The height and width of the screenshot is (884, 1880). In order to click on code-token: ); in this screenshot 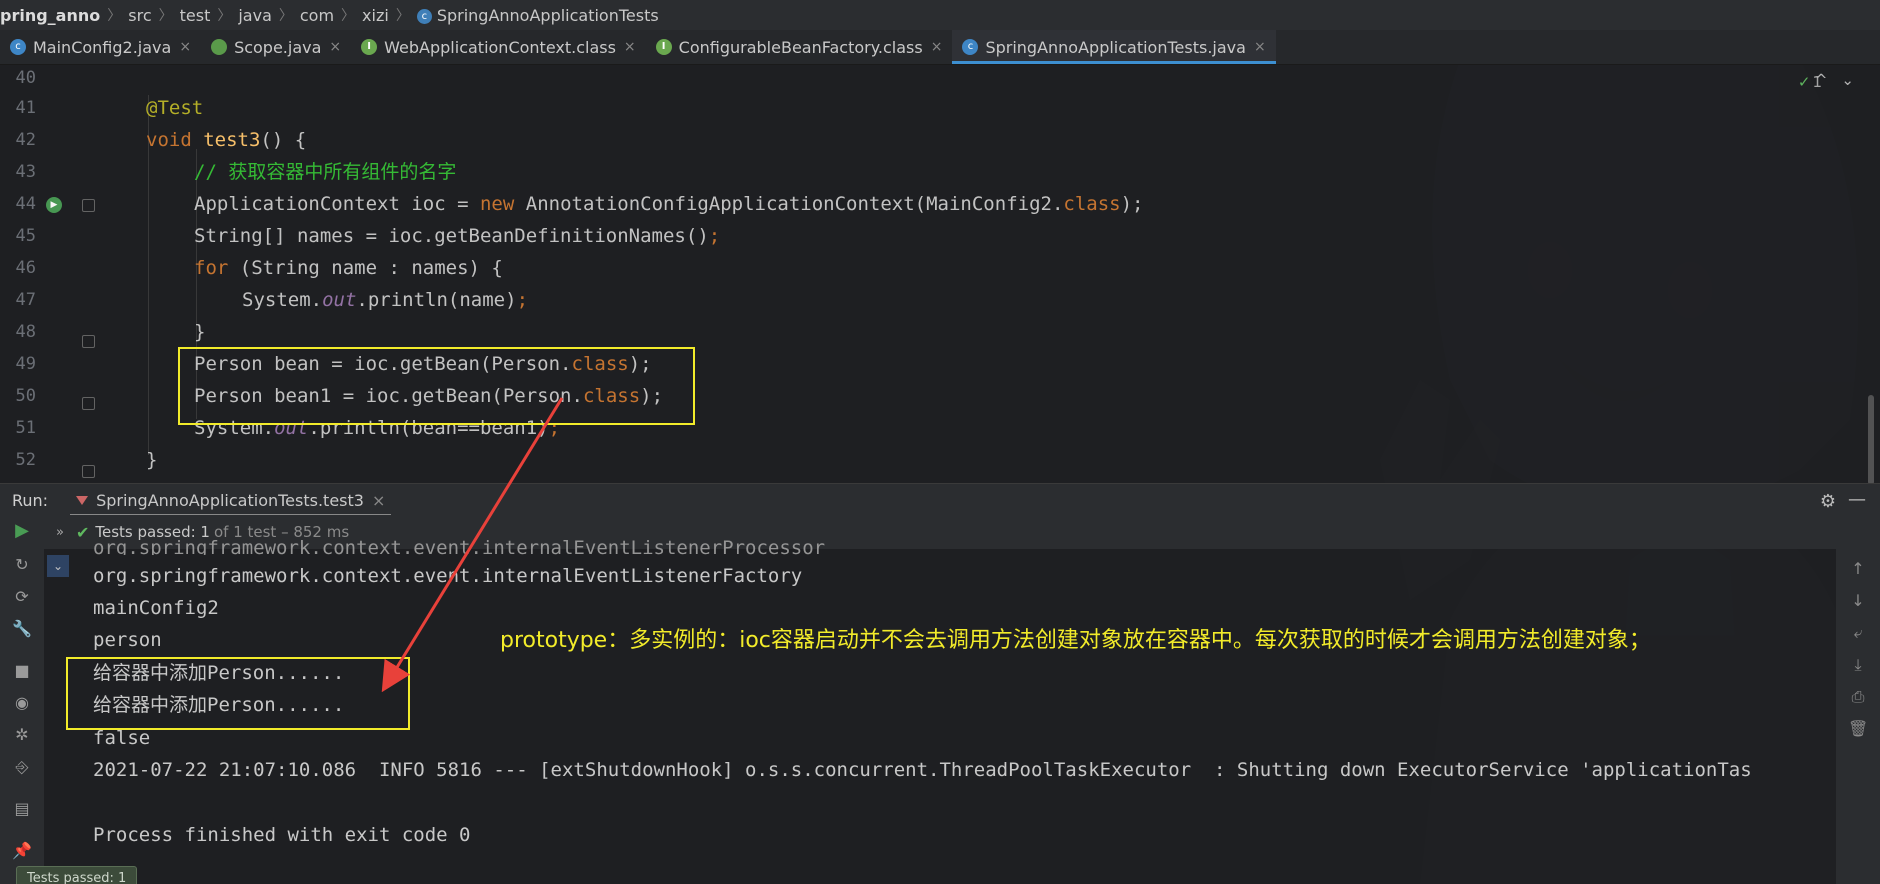, I will do `click(1132, 204)`.